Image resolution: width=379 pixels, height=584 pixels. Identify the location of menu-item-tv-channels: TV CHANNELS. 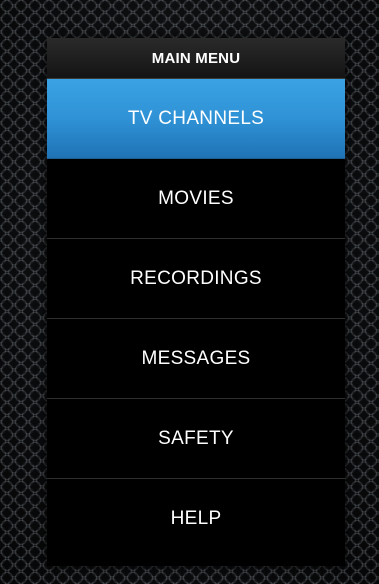
(196, 119).